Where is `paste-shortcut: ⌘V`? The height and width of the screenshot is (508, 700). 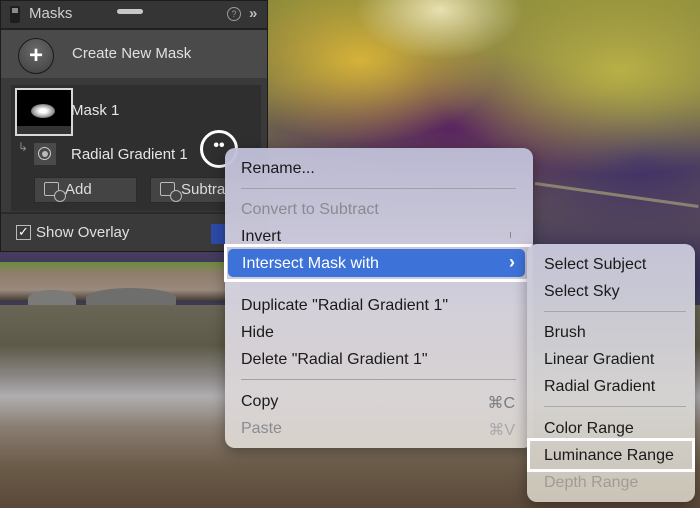
paste-shortcut: ⌘V is located at coordinates (501, 430).